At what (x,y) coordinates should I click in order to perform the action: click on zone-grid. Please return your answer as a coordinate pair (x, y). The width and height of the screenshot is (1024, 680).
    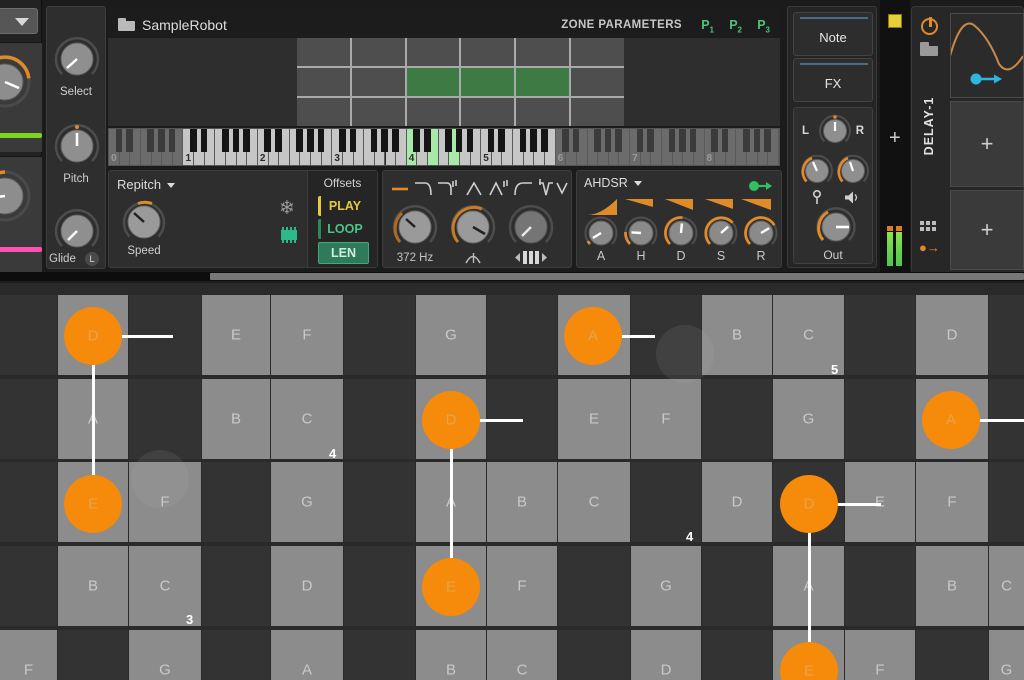
    Looking at the image, I should click on (460, 82).